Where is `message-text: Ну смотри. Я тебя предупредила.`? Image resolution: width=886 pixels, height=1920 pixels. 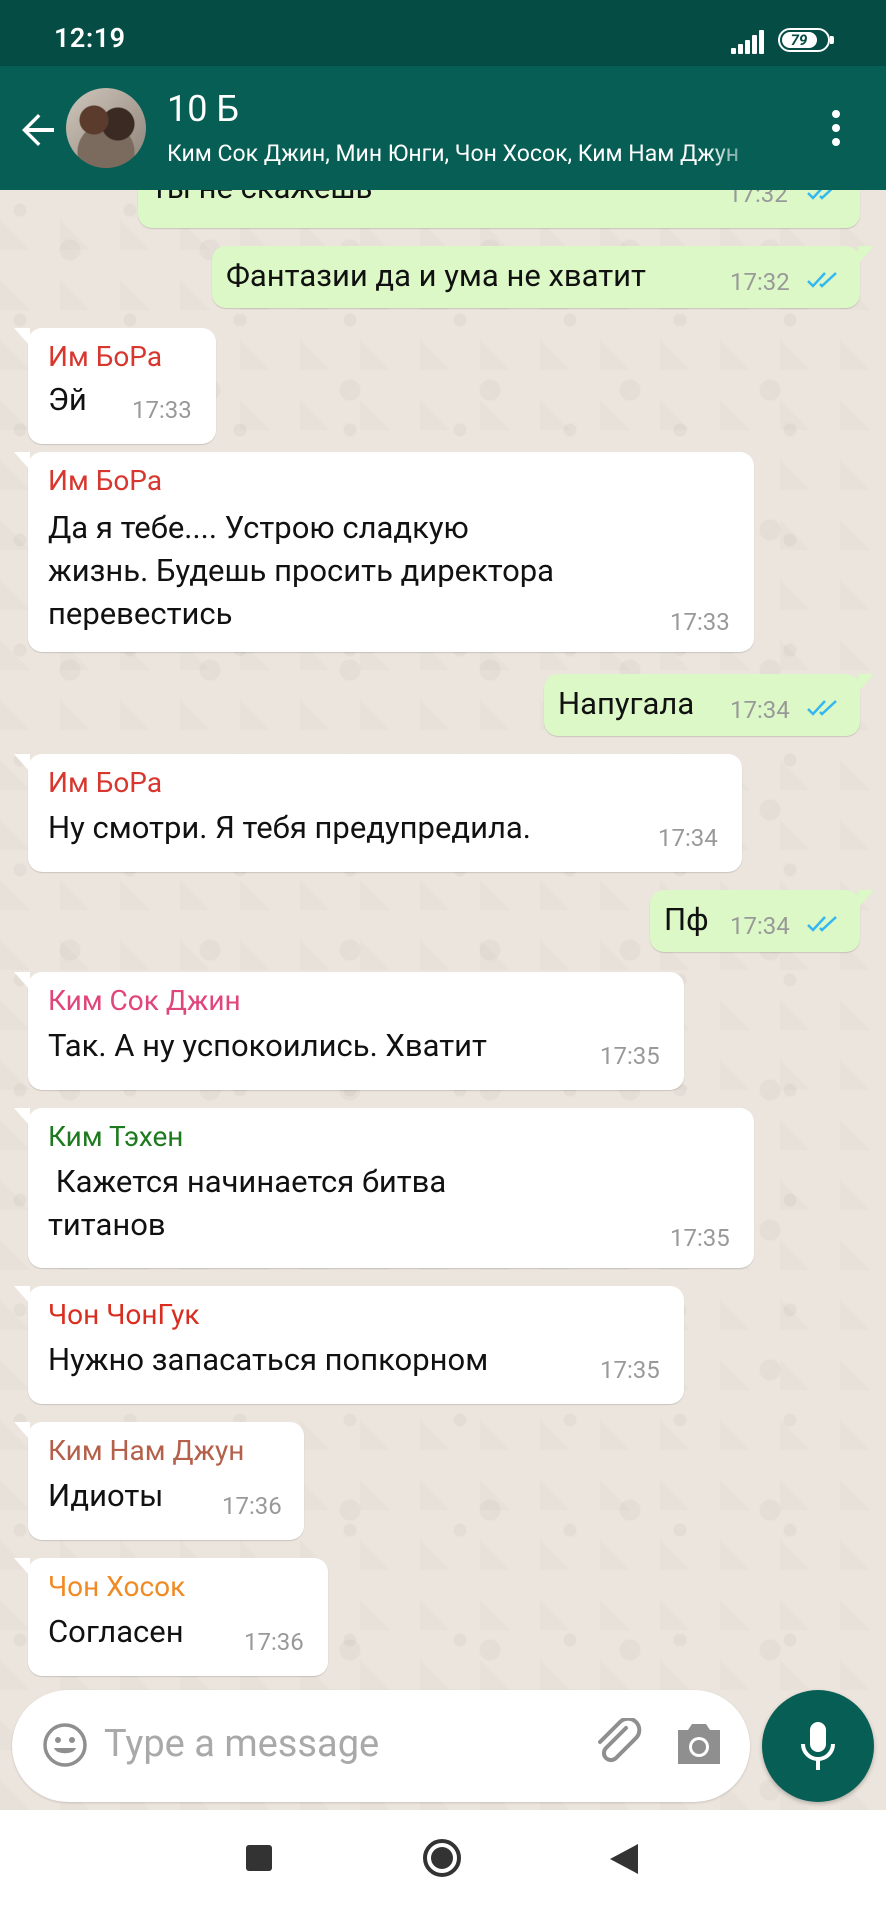 message-text: Ну смотри. Я тебя предупредила. is located at coordinates (289, 827).